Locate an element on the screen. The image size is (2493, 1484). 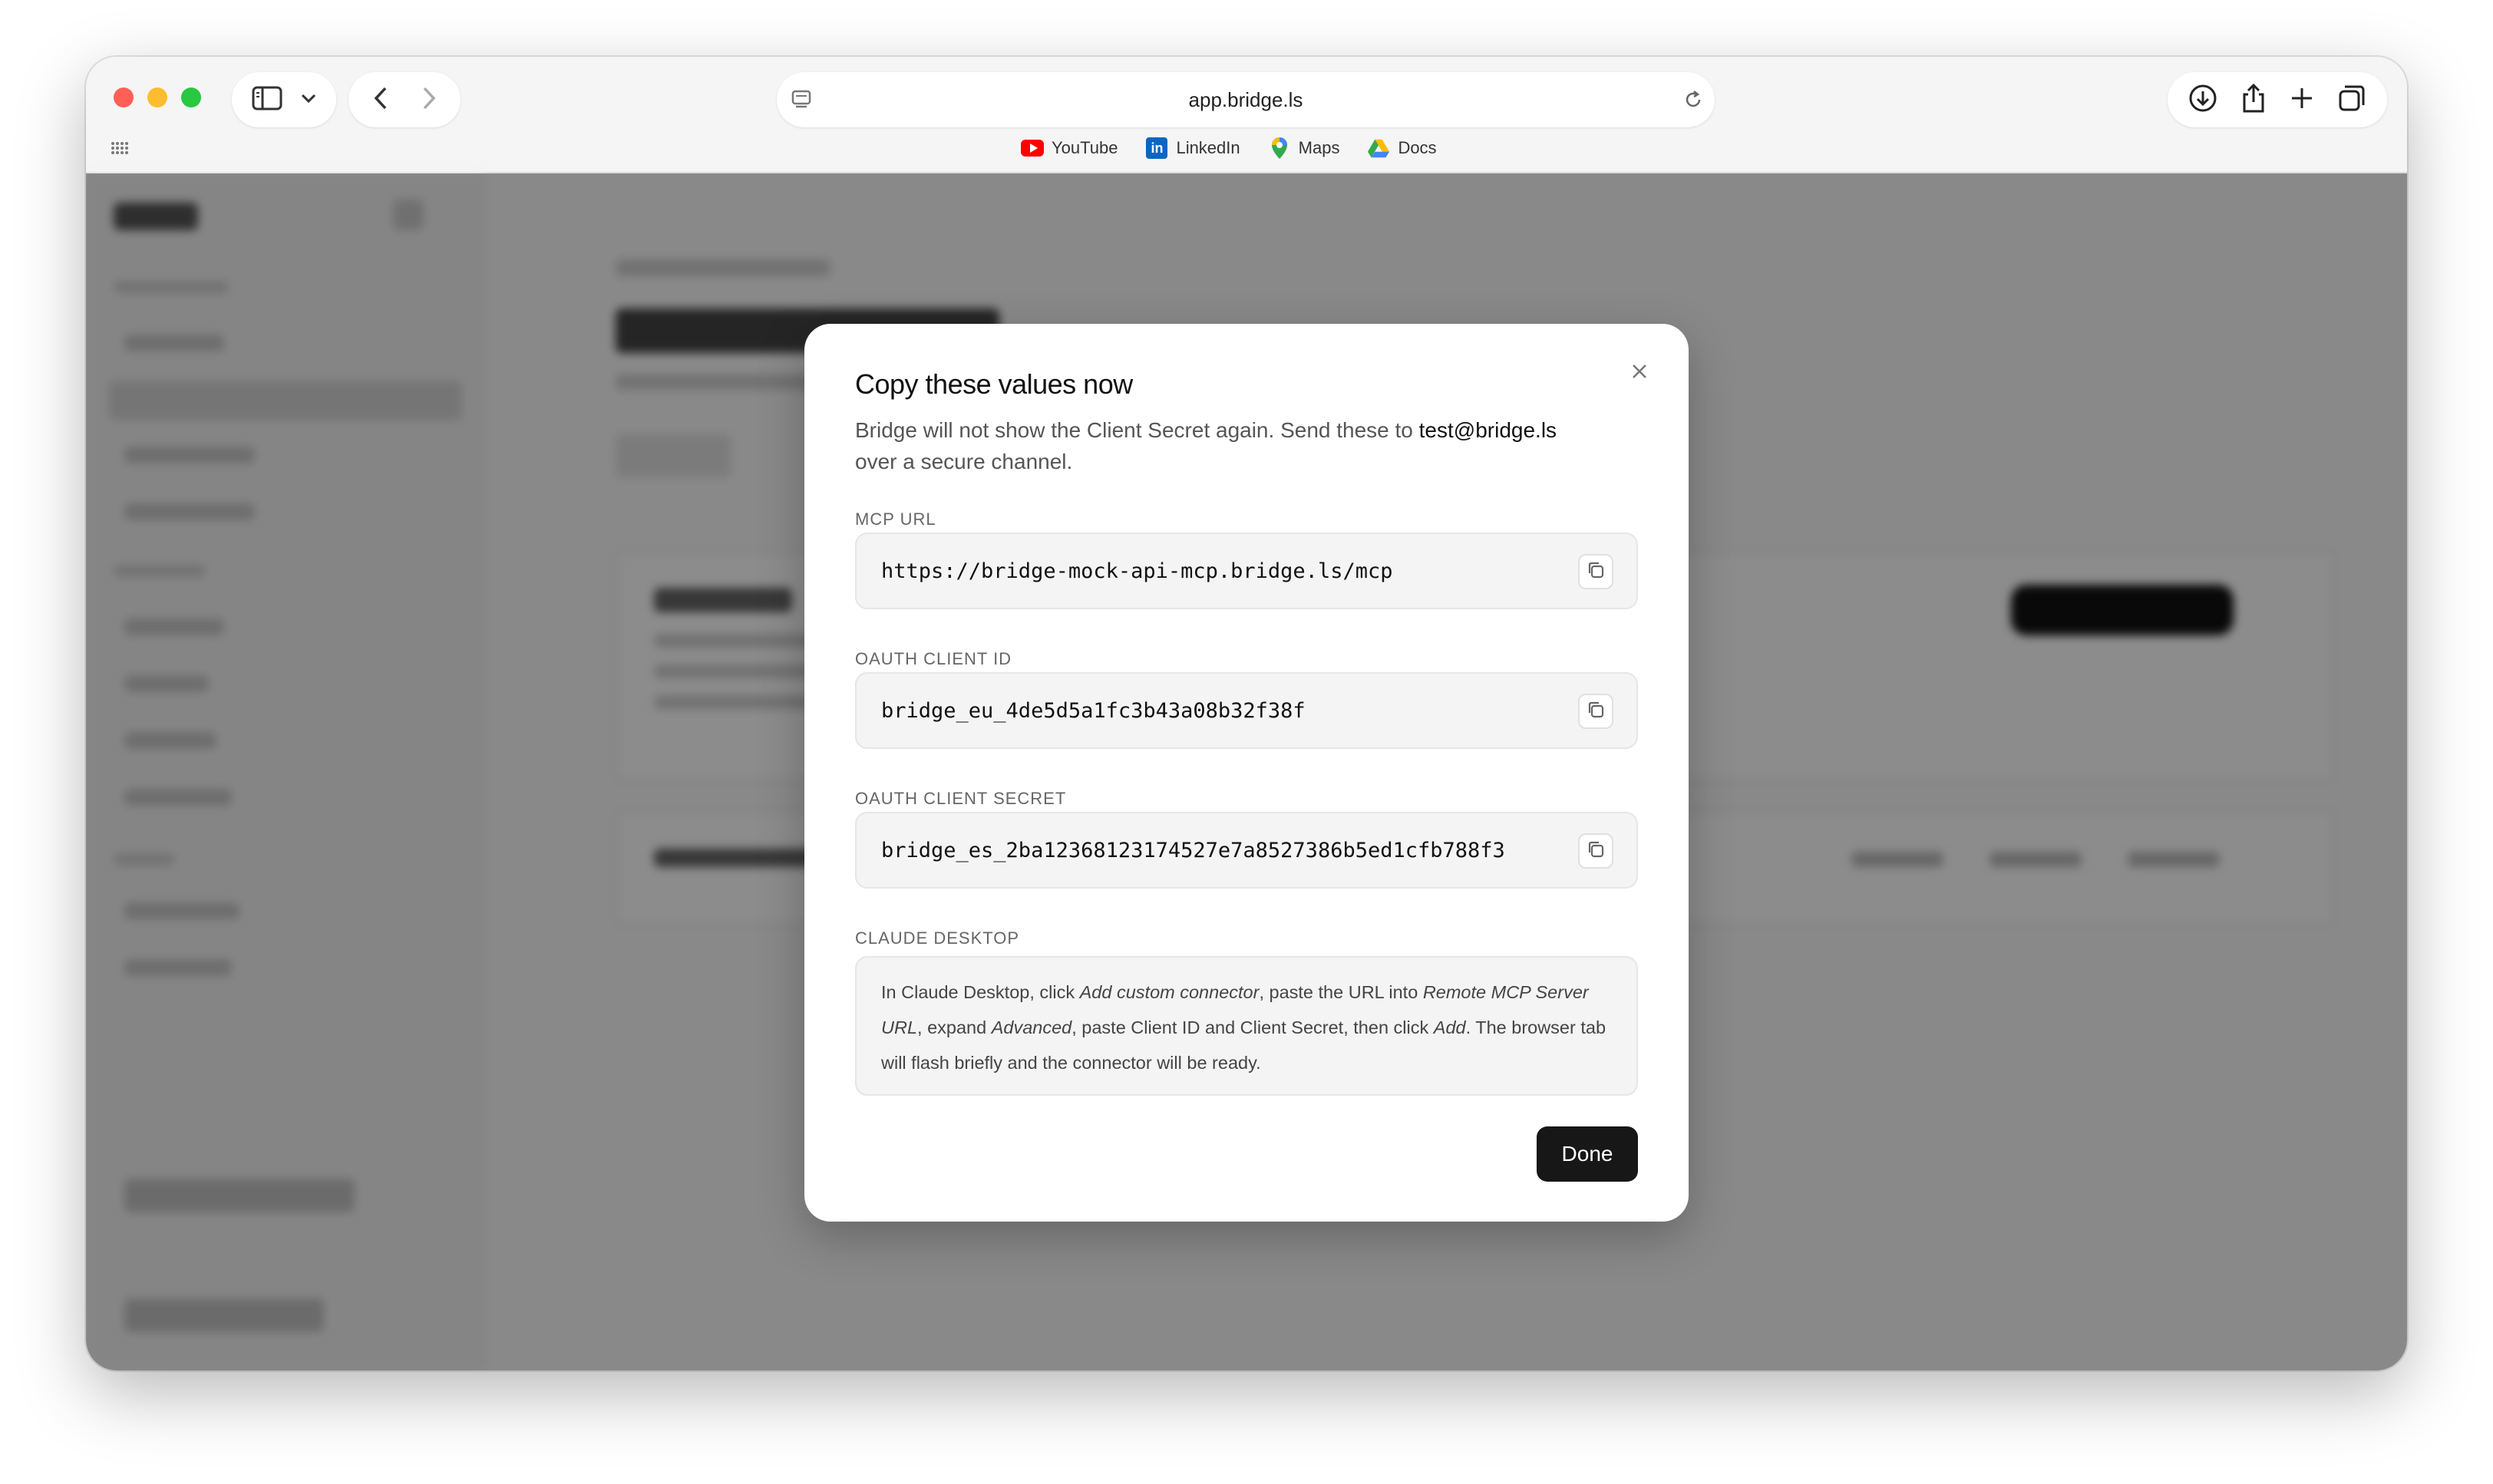
new-tab-icon is located at coordinates (2302, 100).